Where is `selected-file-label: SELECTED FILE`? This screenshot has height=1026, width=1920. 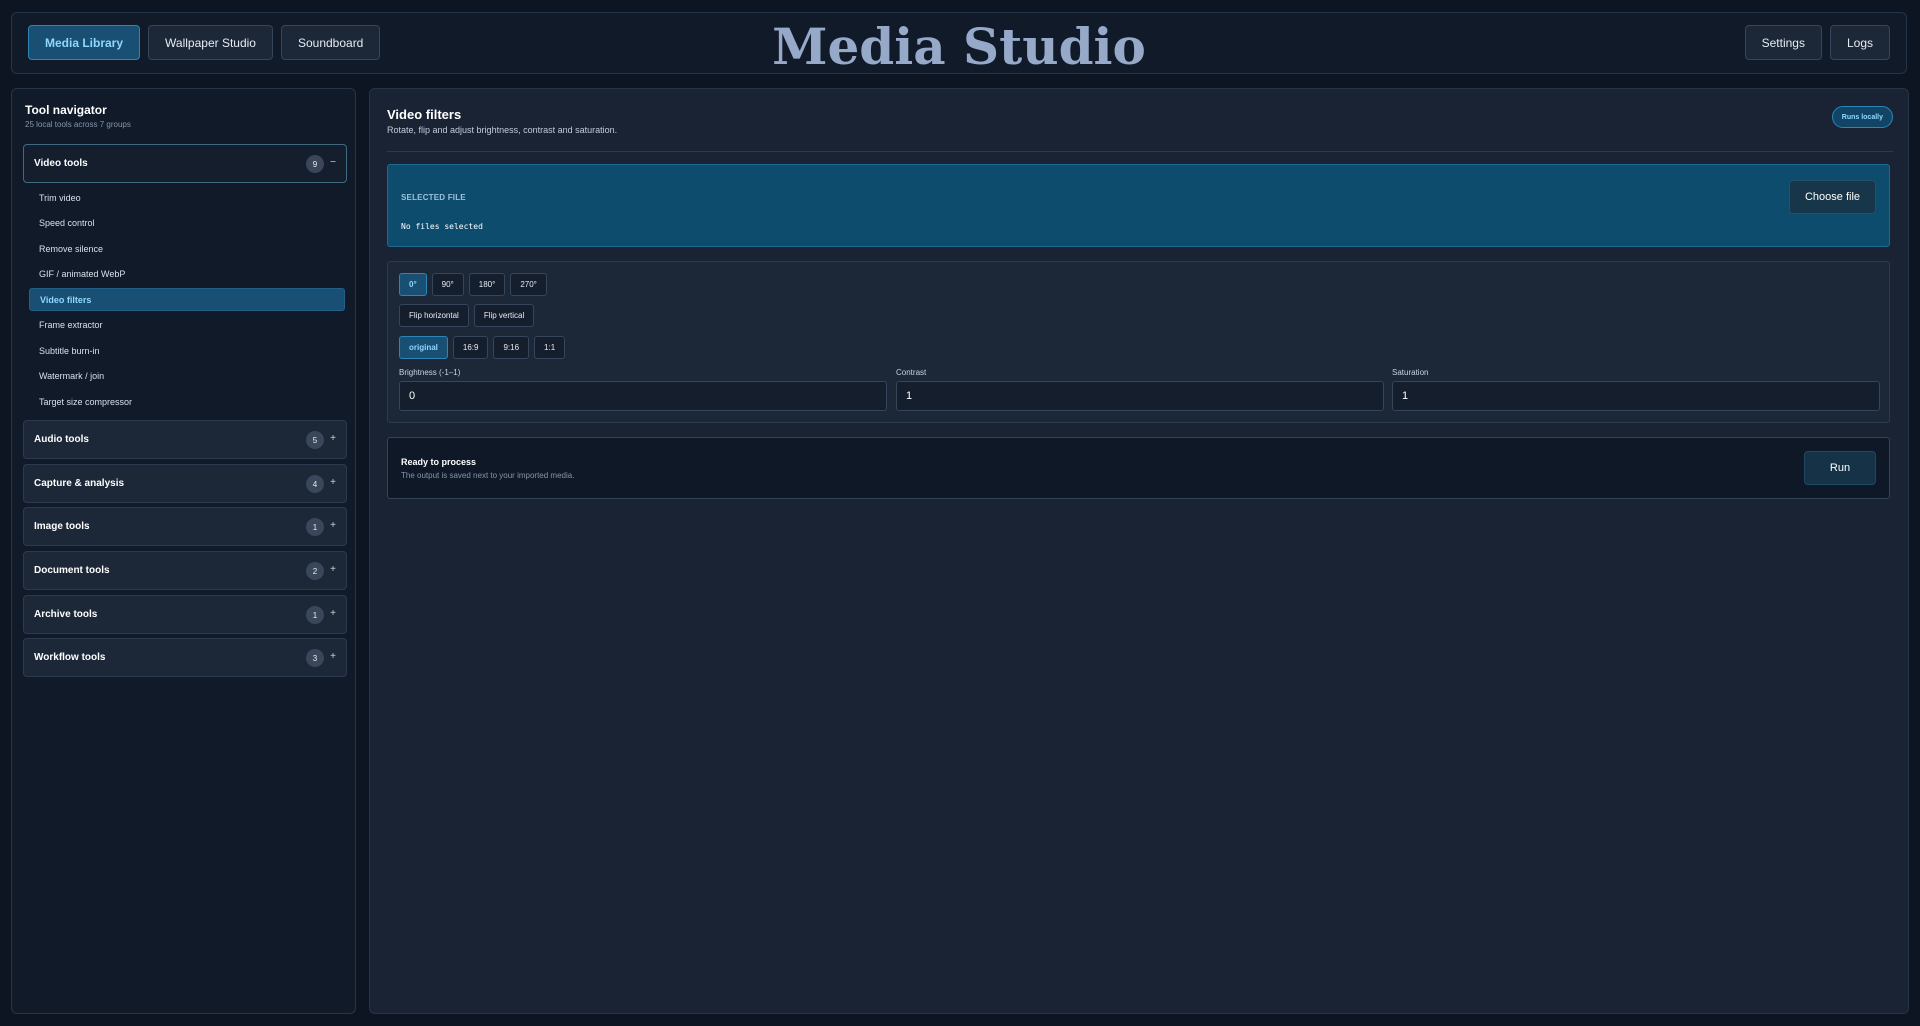 selected-file-label: SELECTED FILE is located at coordinates (433, 197).